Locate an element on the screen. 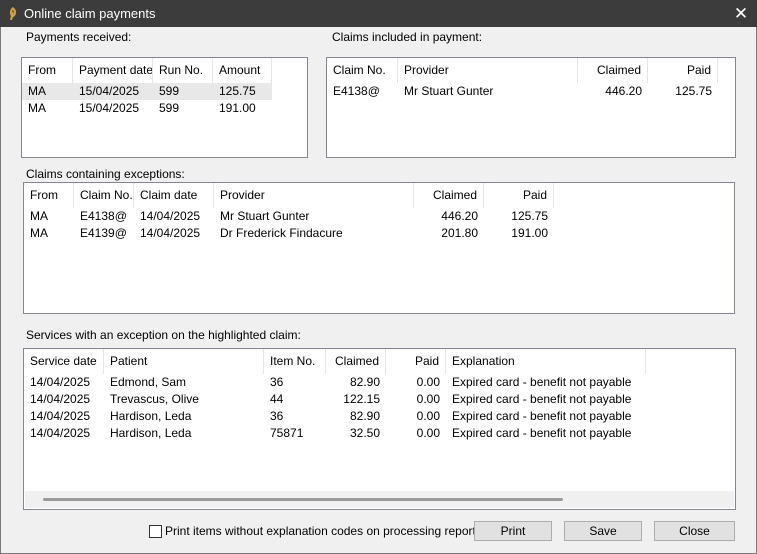  title-bar: Online claim payments ✕ is located at coordinates (378, 13).